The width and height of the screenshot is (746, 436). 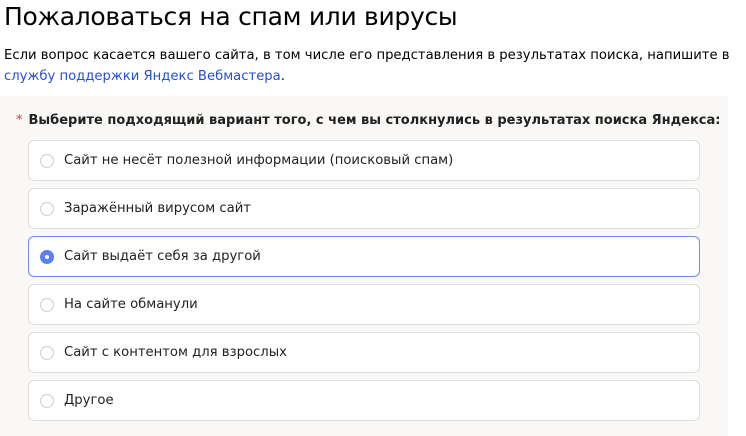 I want to click on option-label: Заражённый вирусом сайт, so click(x=157, y=208).